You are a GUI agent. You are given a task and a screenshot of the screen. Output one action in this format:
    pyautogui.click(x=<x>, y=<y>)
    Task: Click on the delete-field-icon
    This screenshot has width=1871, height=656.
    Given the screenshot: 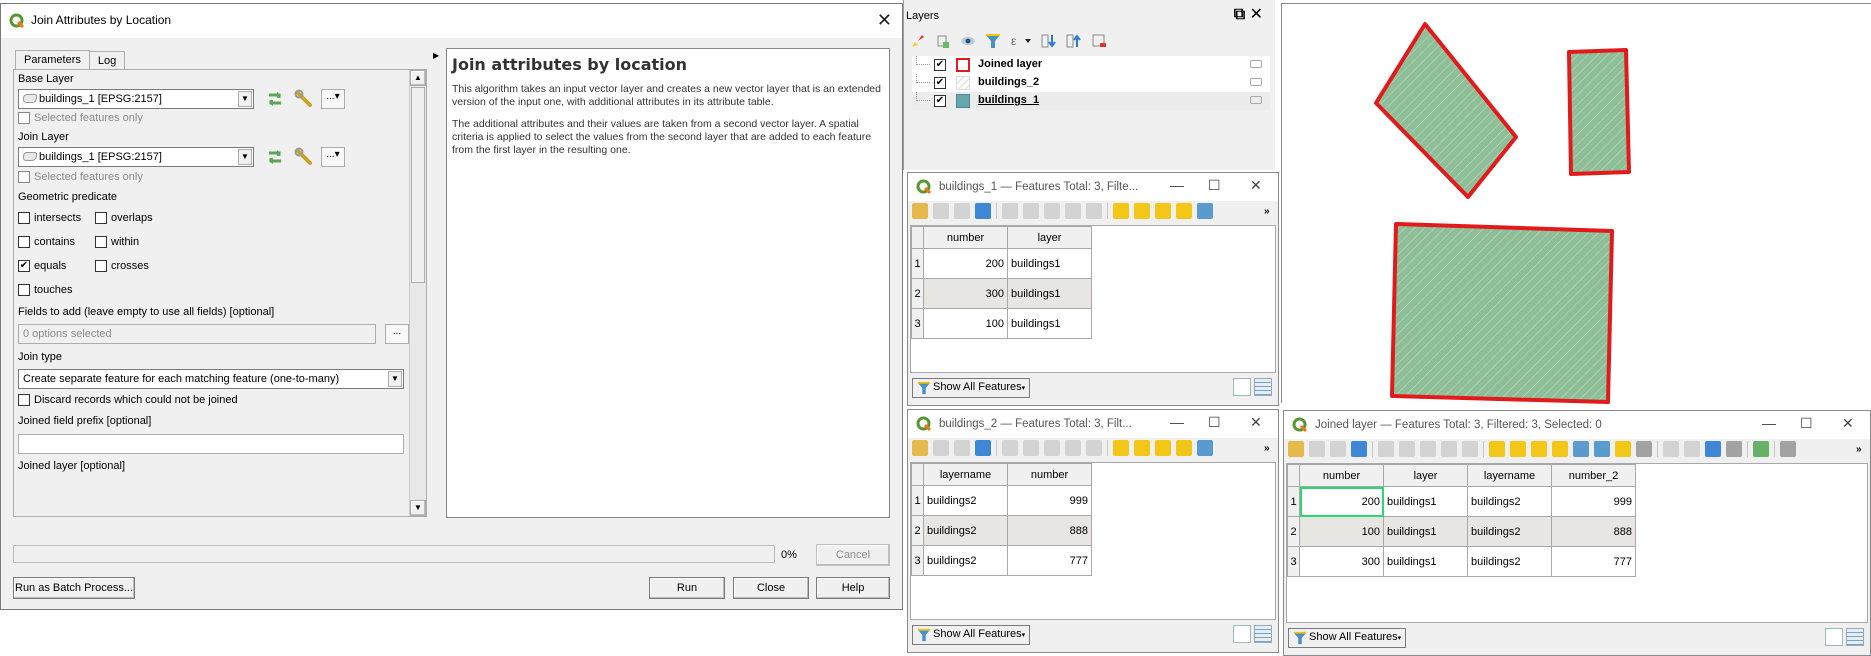 What is the action you would take?
    pyautogui.click(x=1692, y=449)
    